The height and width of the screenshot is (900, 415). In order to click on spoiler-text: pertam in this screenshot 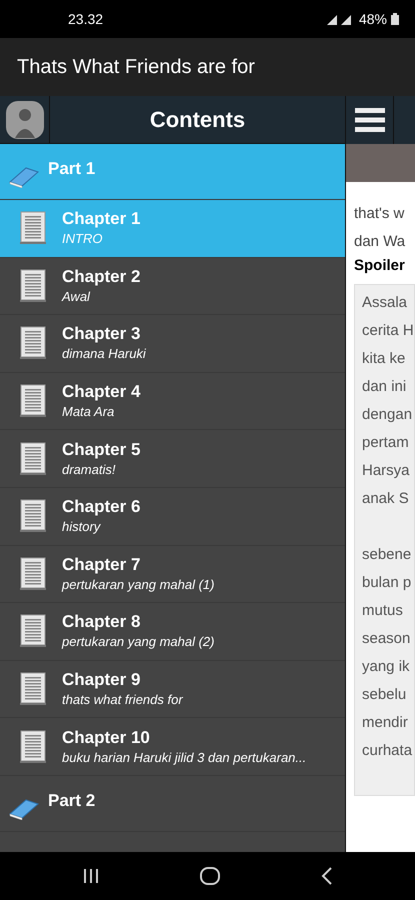, I will do `click(386, 443)`.